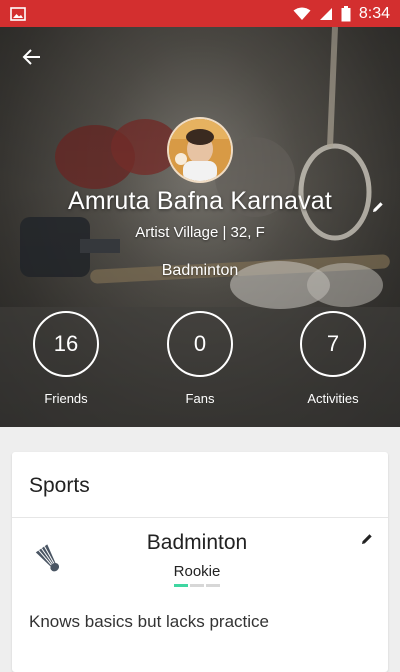 The width and height of the screenshot is (400, 672). Describe the element at coordinates (333, 344) in the screenshot. I see `stat-value: 7` at that location.